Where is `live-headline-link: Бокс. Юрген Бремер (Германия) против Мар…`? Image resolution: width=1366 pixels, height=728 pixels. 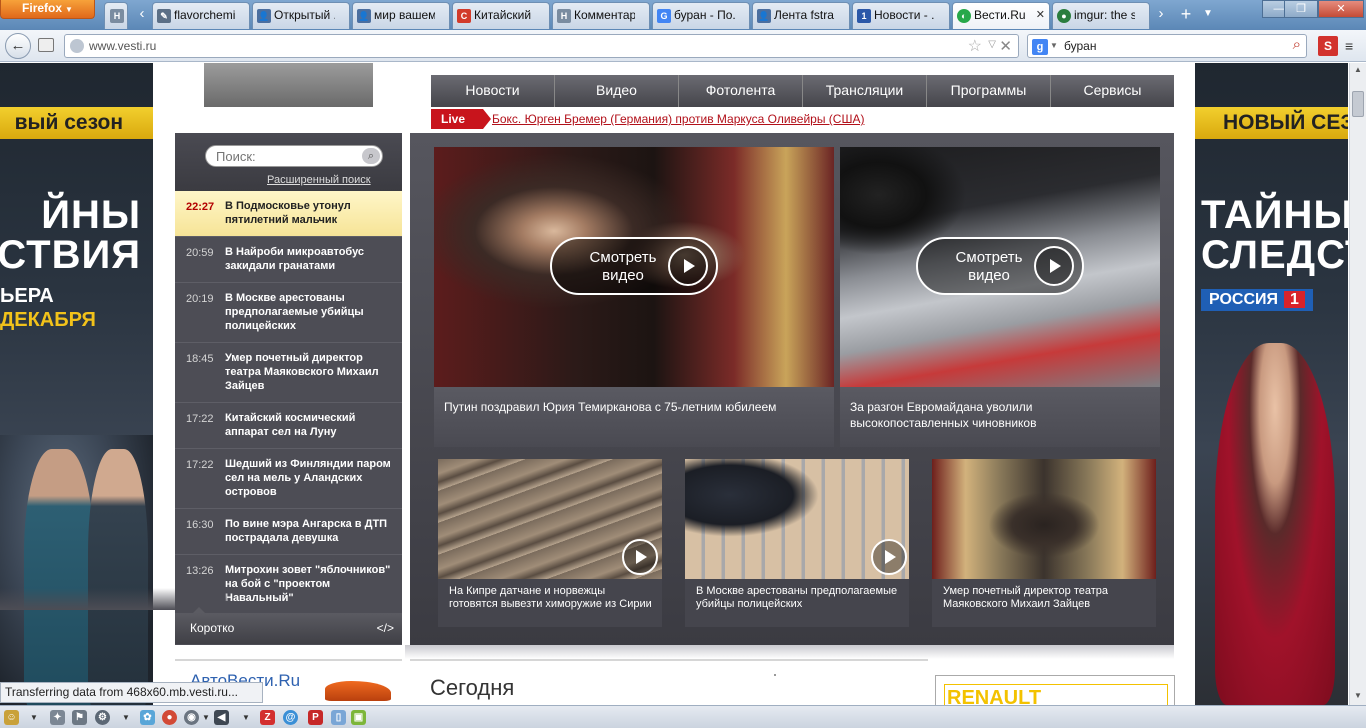 live-headline-link: Бокс. Юрген Бремер (Германия) против Мар… is located at coordinates (678, 119).